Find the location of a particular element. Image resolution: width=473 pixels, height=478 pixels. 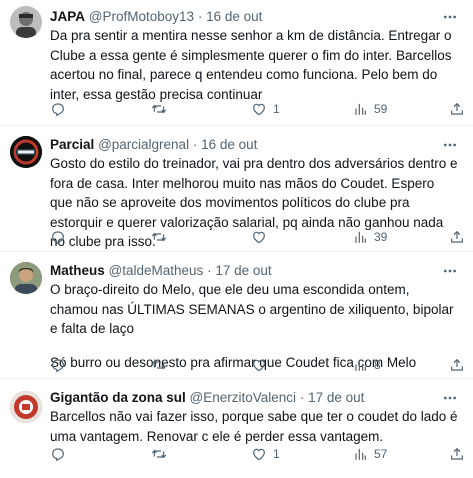

action-bar: 8 is located at coordinates (256, 365).